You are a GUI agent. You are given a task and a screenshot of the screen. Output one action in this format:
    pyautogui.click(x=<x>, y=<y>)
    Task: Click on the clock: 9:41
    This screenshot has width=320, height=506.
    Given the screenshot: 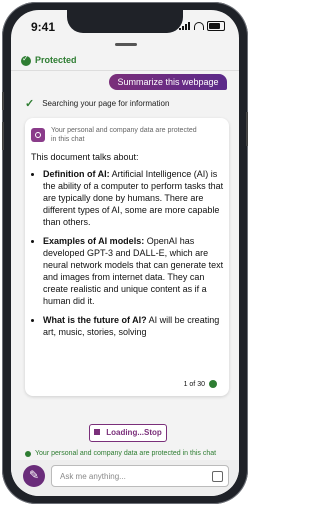 What is the action you would take?
    pyautogui.click(x=43, y=27)
    